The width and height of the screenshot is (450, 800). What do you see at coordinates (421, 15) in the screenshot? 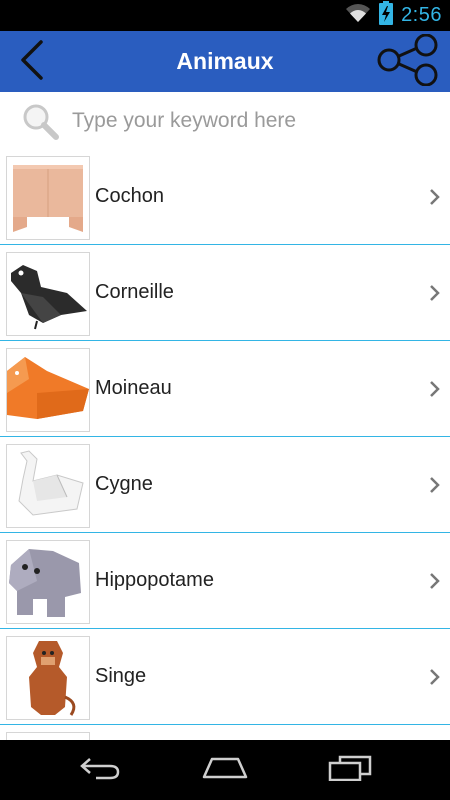
I see `status-time: 2:56` at bounding box center [421, 15].